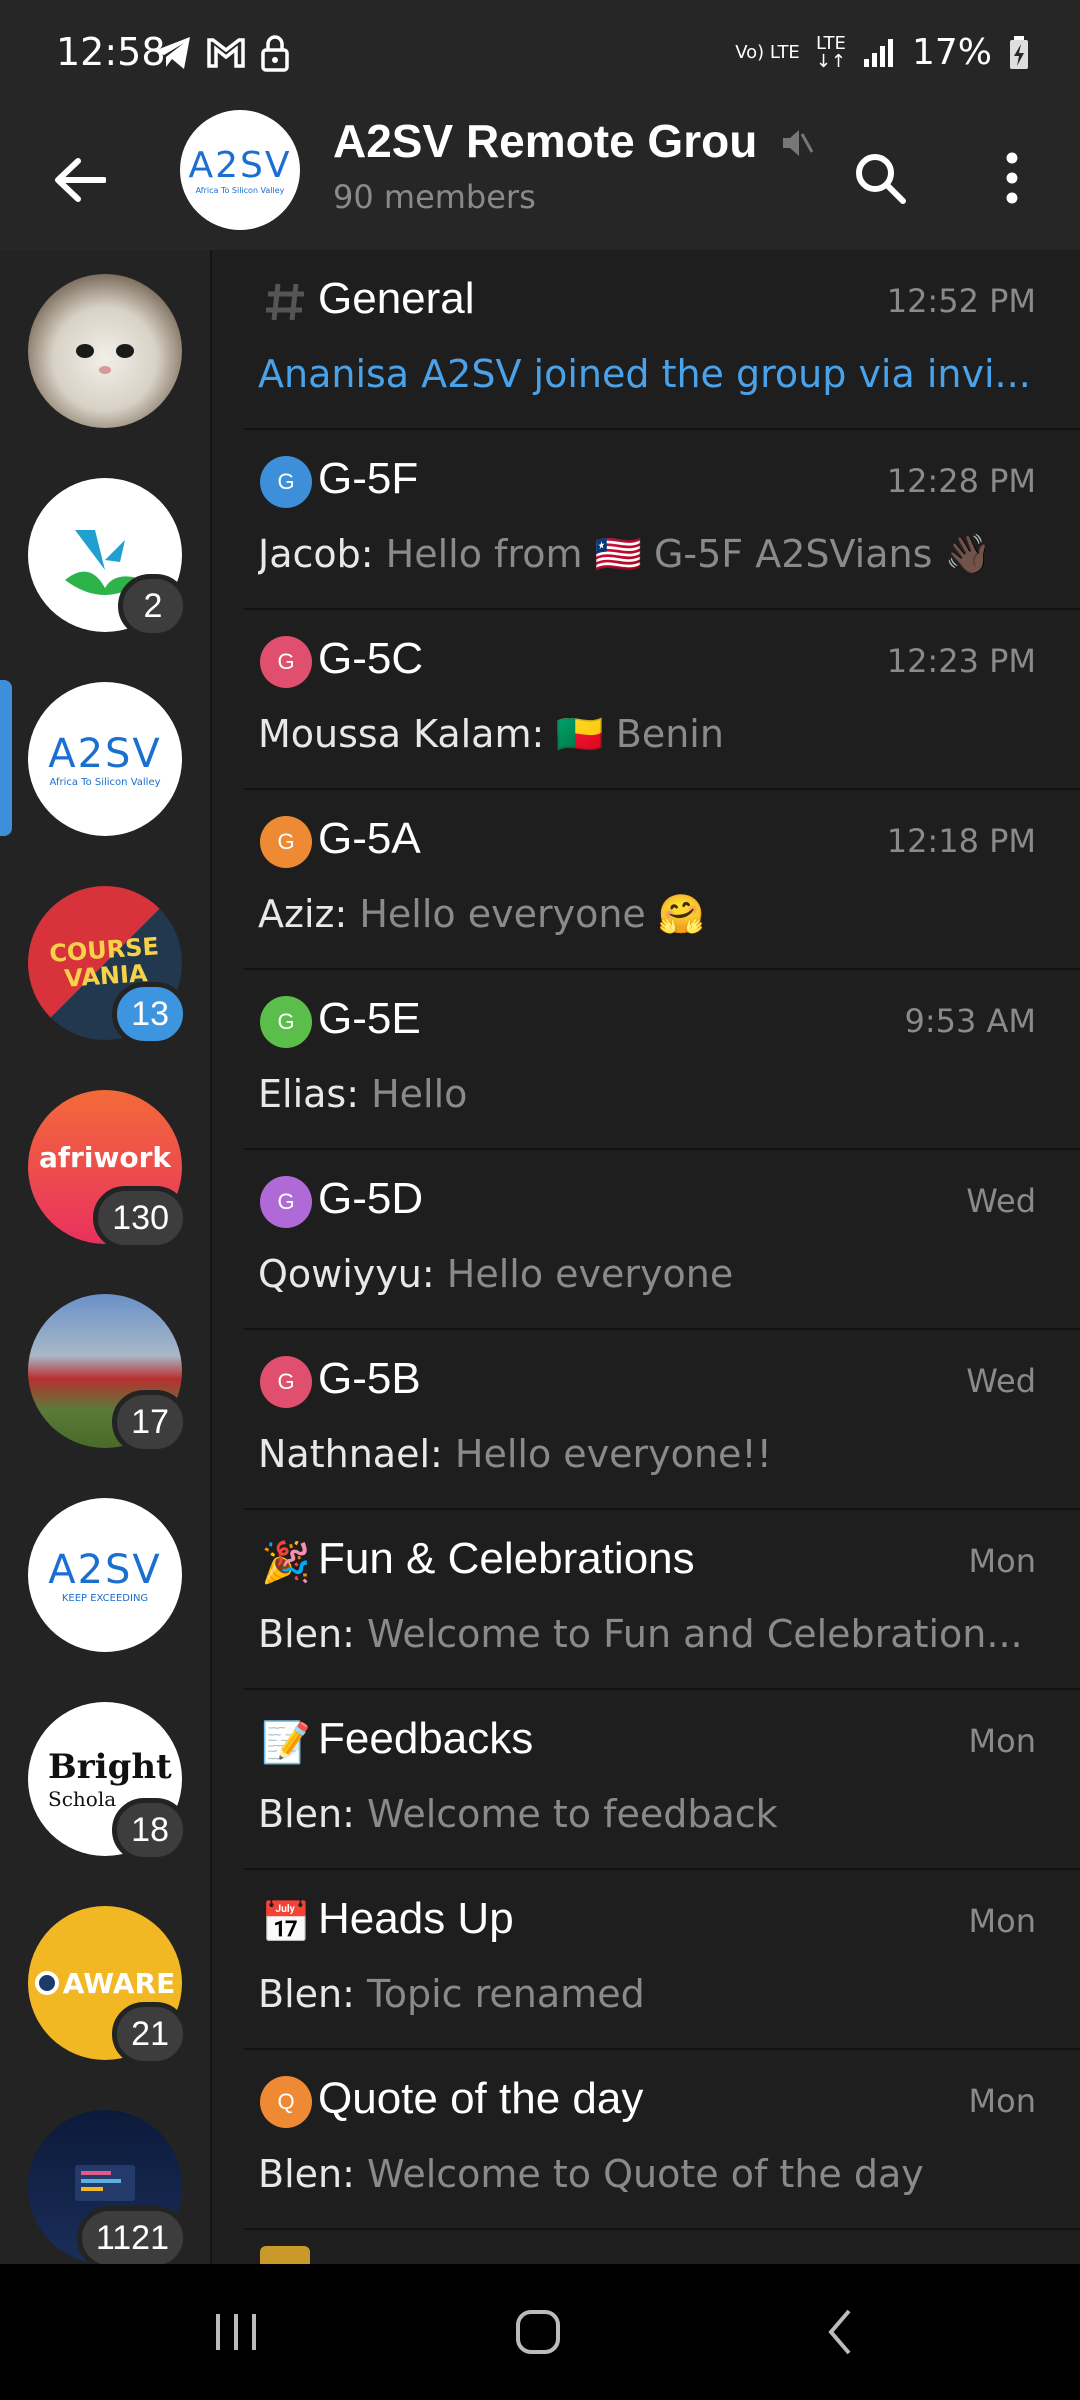 Image resolution: width=1080 pixels, height=2400 pixels. Describe the element at coordinates (830, 43) in the screenshot. I see `lte-label: LTE` at that location.